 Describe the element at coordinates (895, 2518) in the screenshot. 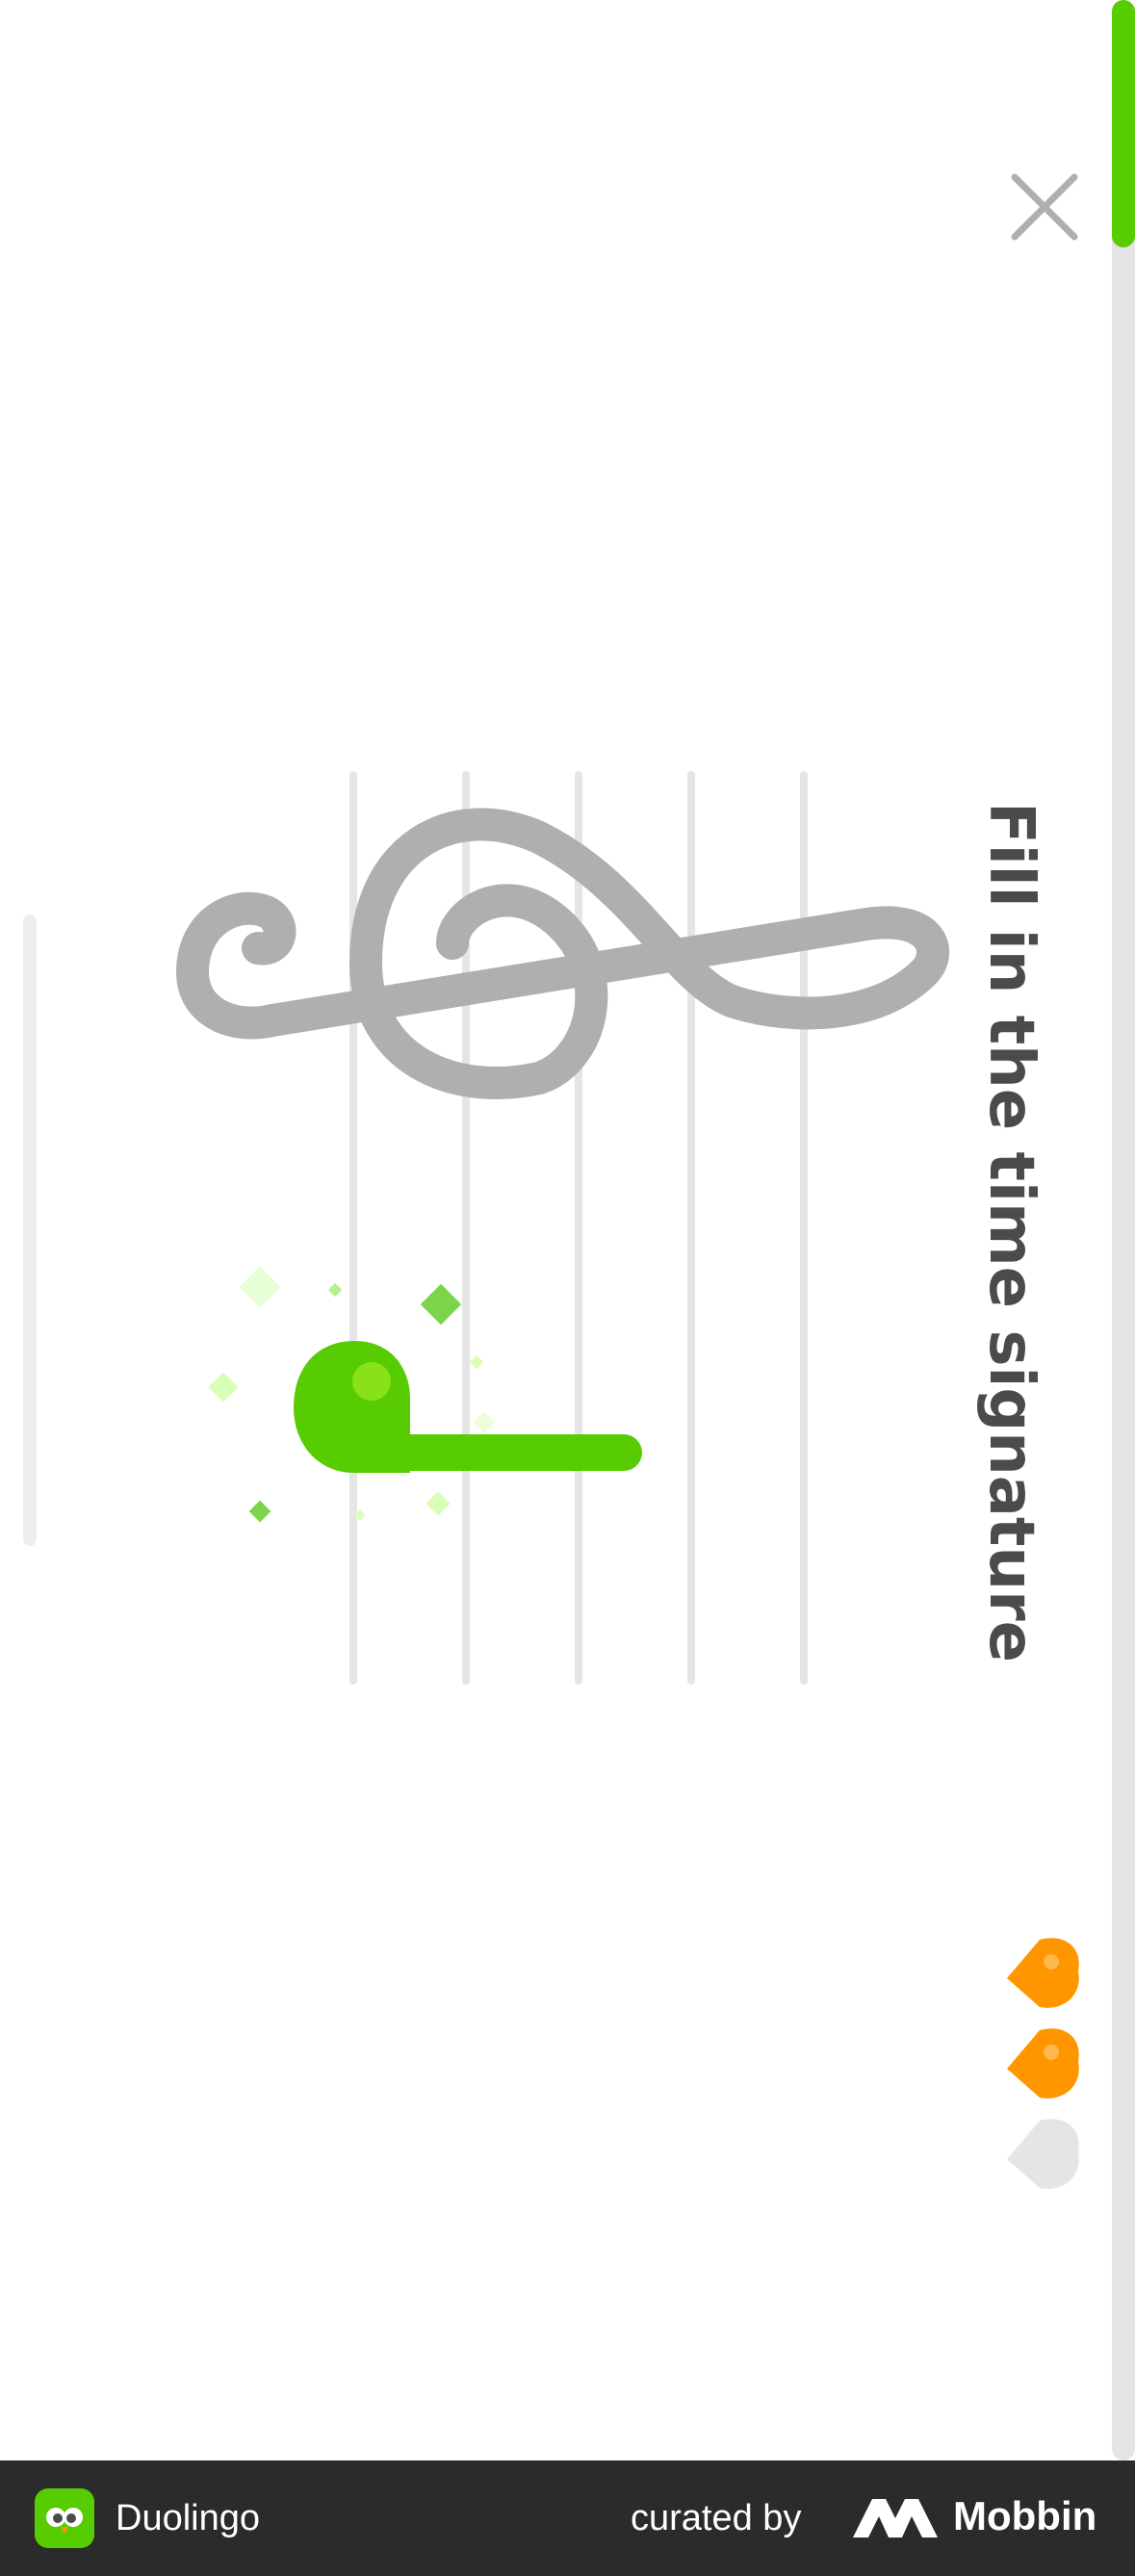

I see `mobbin-logo-icon` at that location.